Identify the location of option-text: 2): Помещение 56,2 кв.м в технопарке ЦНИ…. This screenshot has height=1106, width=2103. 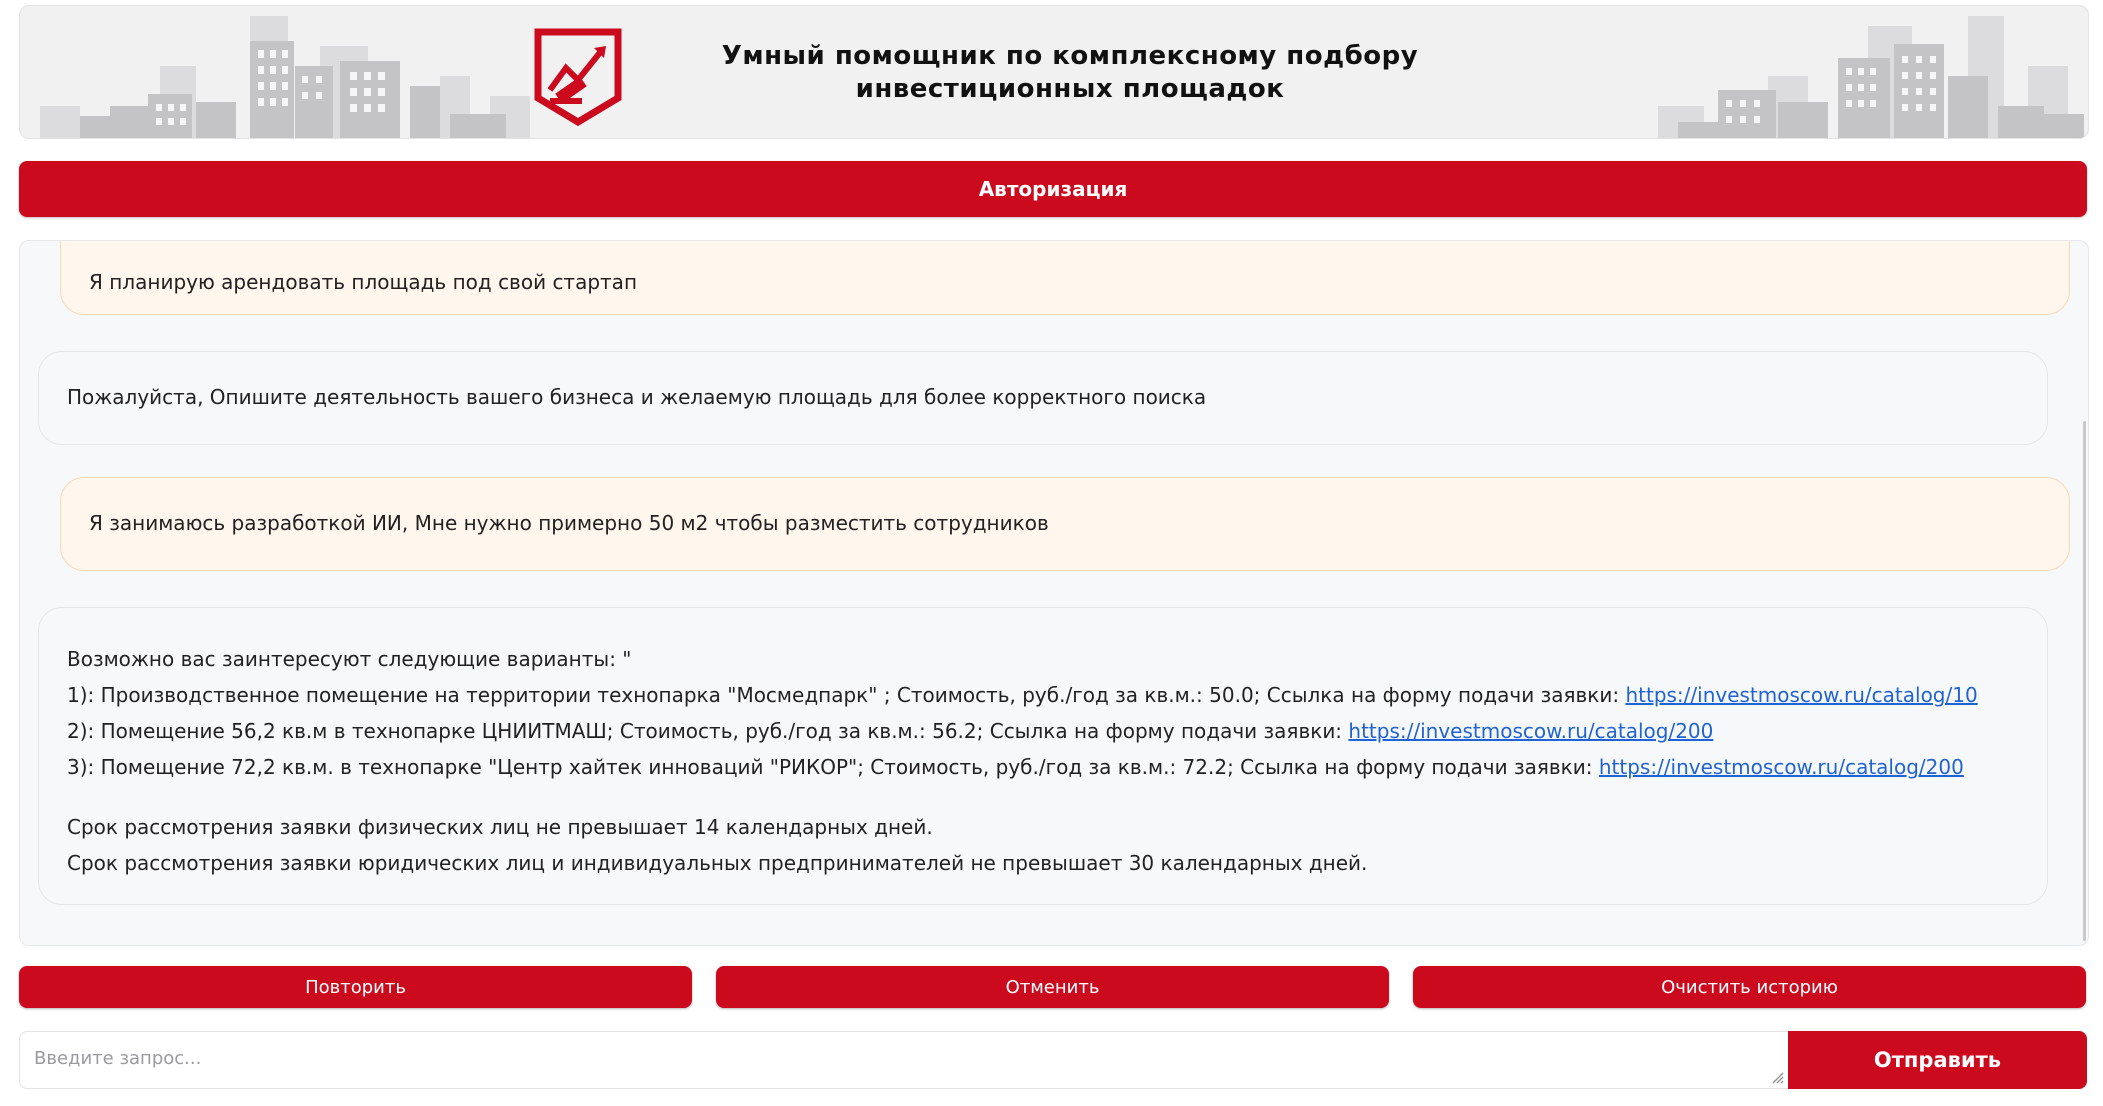
(708, 731).